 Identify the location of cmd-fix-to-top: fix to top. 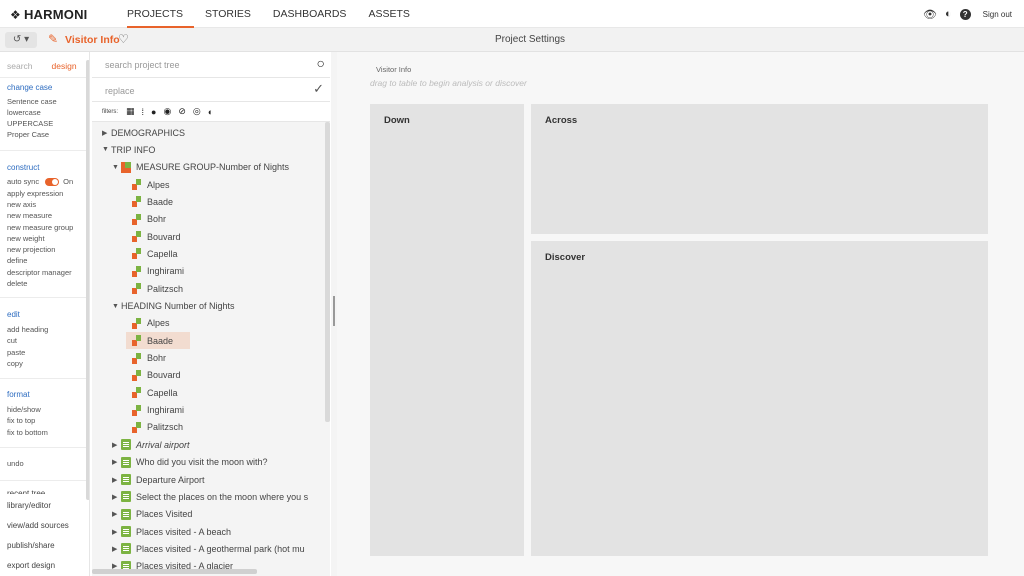
(21, 421).